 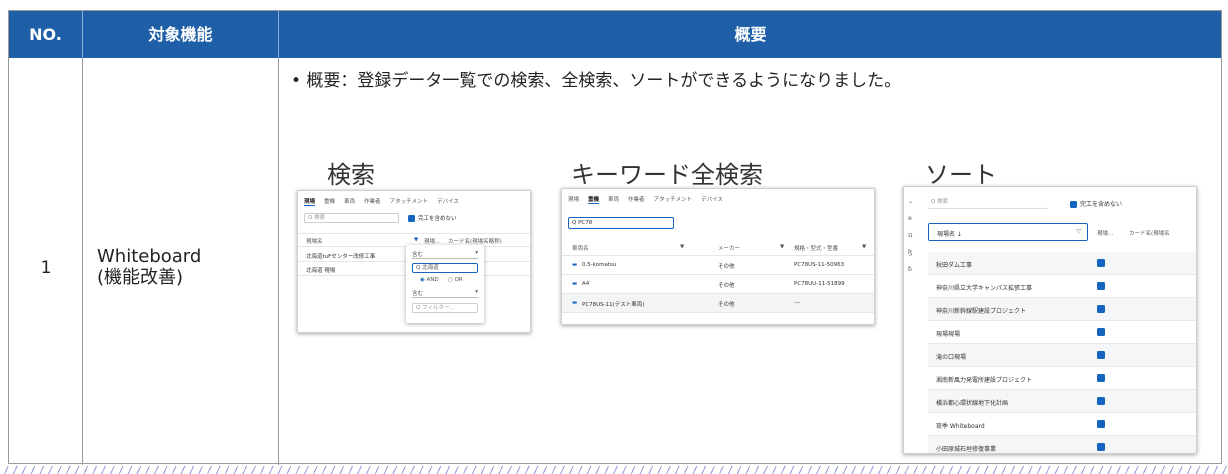 I want to click on list-item: 現場現場, so click(x=1062, y=332).